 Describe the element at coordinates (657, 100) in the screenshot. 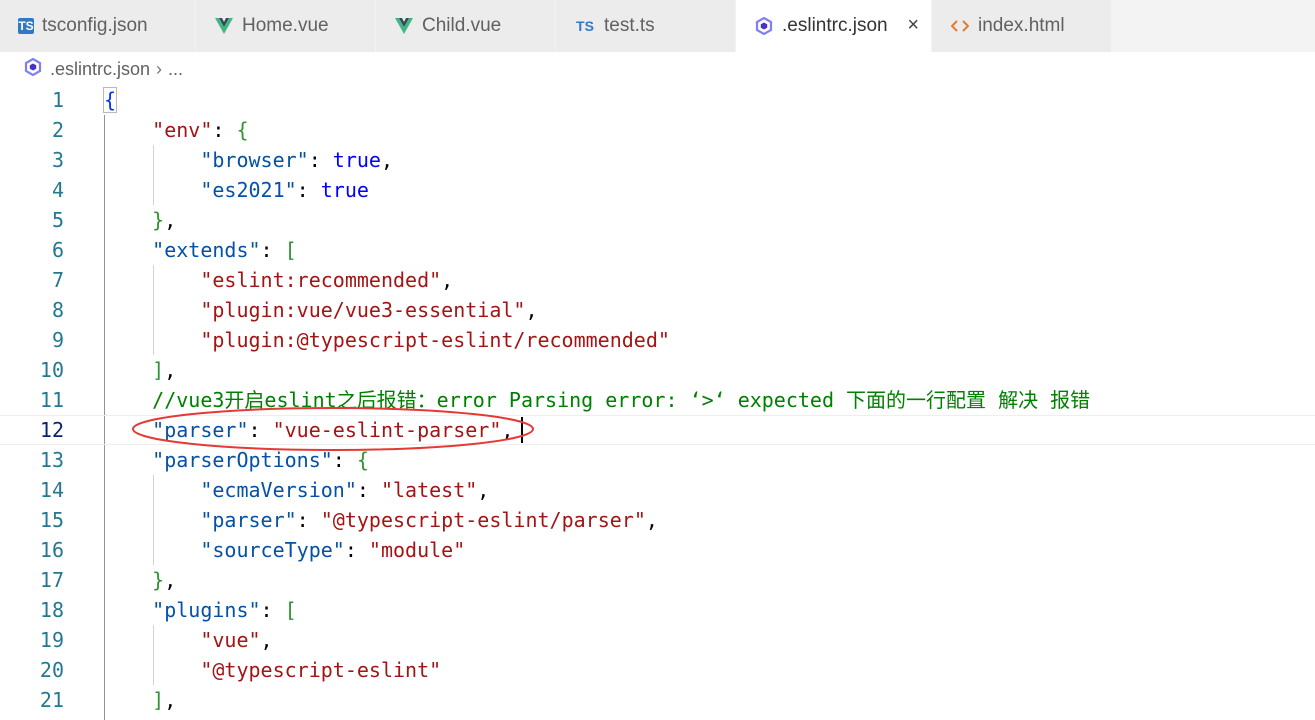

I see `code-line: 1{` at that location.